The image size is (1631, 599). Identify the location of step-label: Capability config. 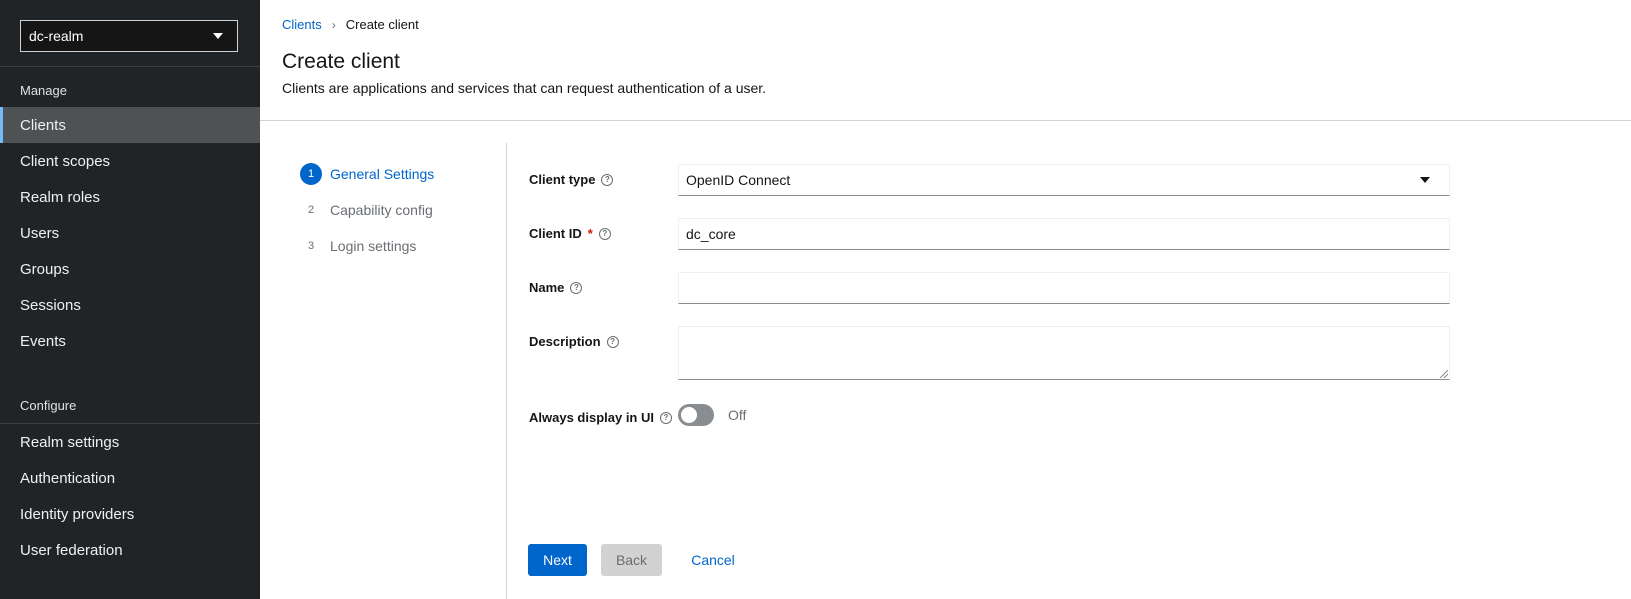
(381, 210).